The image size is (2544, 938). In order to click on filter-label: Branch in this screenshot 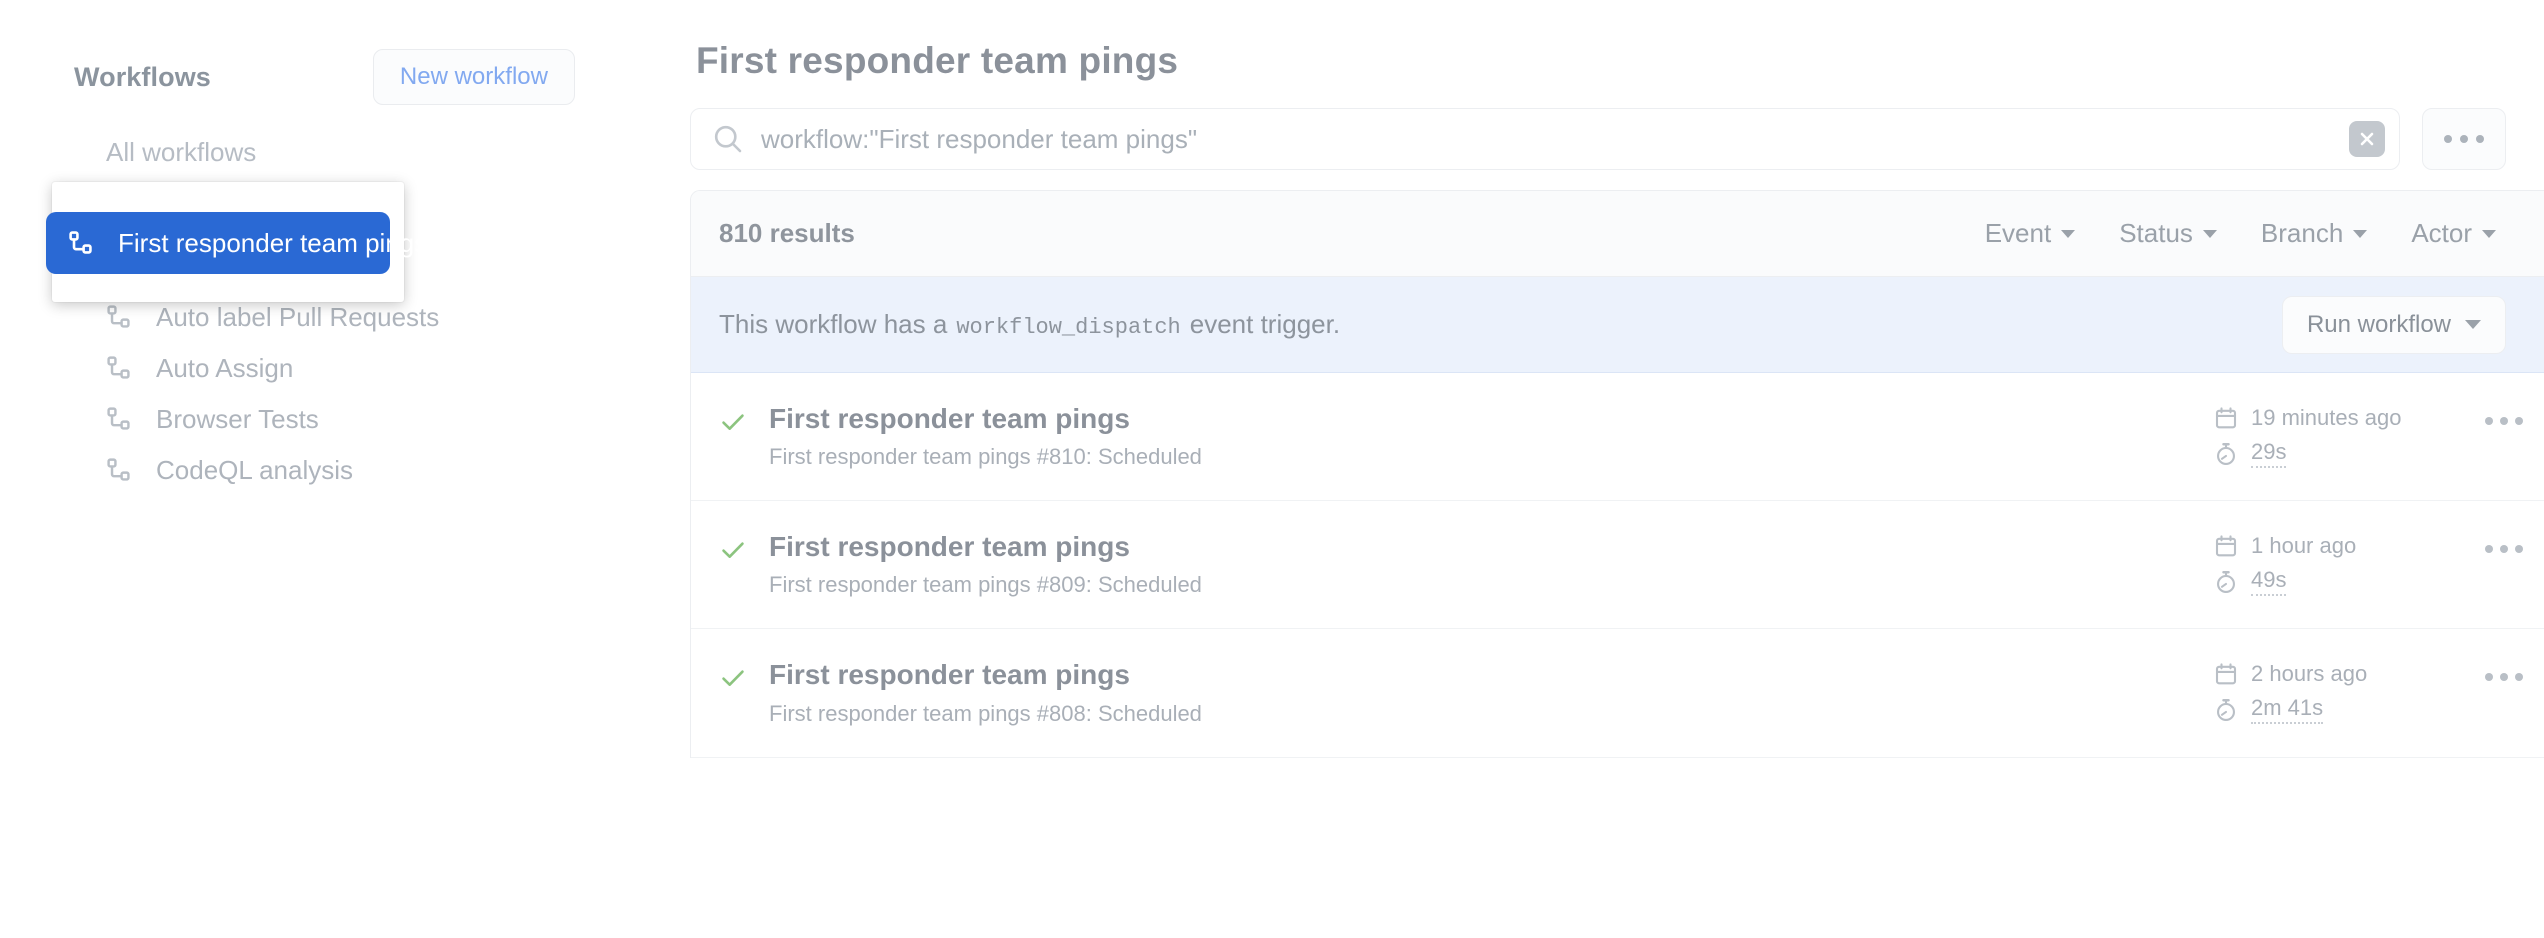, I will do `click(2302, 233)`.